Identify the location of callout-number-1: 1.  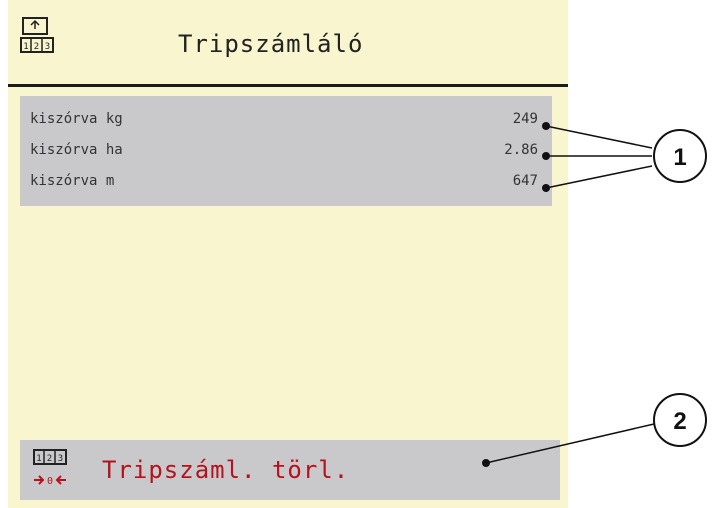
(679, 157).